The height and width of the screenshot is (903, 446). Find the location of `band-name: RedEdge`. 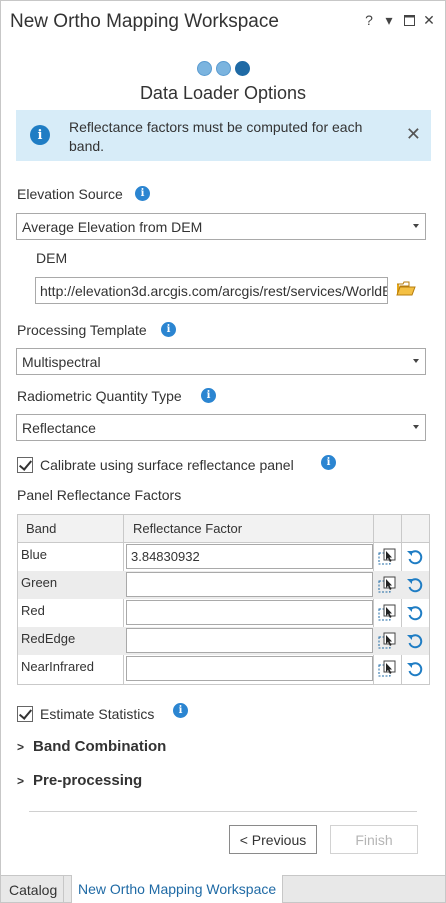

band-name: RedEdge is located at coordinates (48, 638).